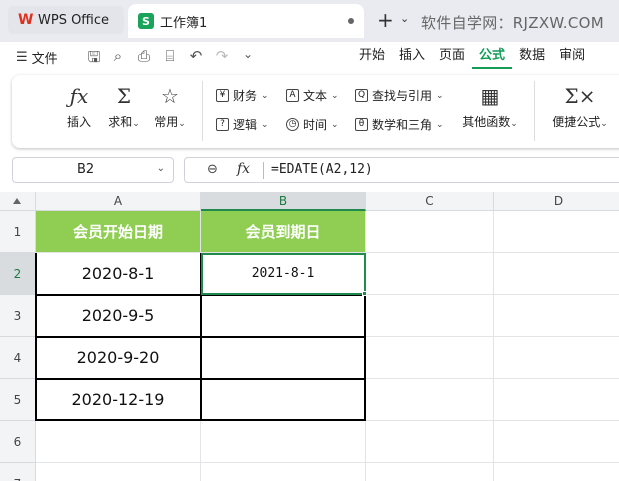 This screenshot has height=481, width=619. Describe the element at coordinates (556, 232) in the screenshot. I see `cell-d1` at that location.